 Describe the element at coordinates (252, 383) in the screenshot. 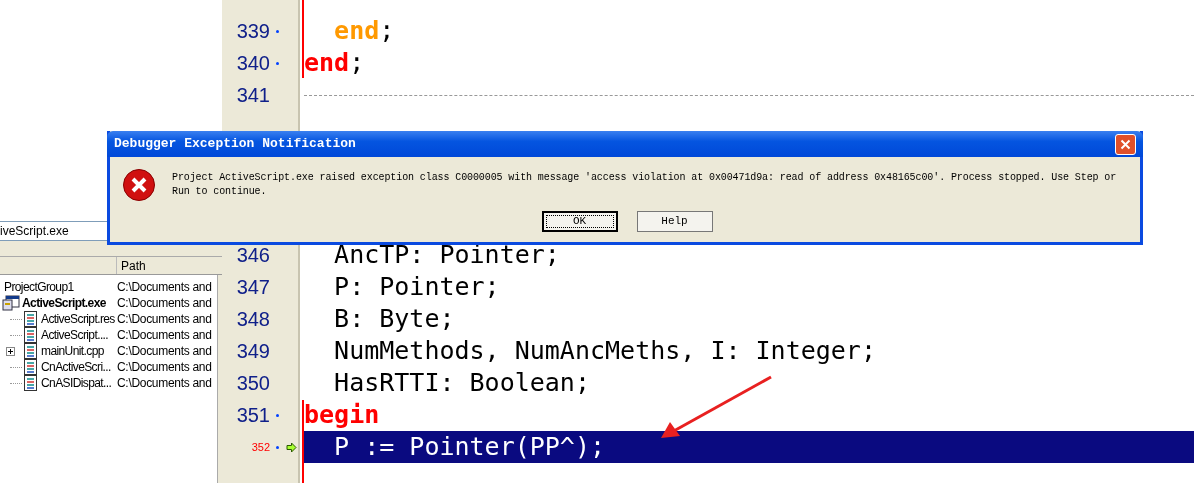

I see `line-number: 350` at that location.